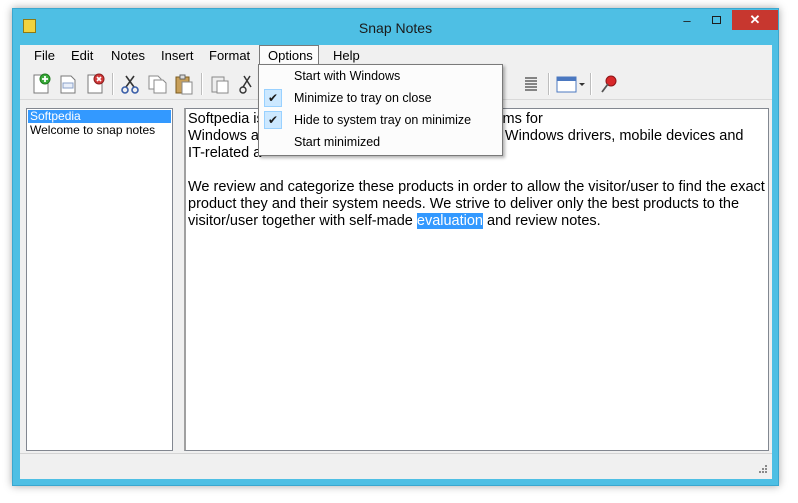  What do you see at coordinates (128, 56) in the screenshot?
I see `menu-notes: Notes` at bounding box center [128, 56].